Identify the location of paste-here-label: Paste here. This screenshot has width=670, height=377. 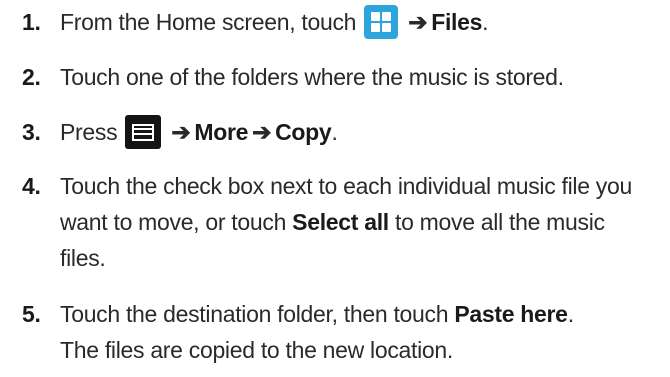
(511, 314).